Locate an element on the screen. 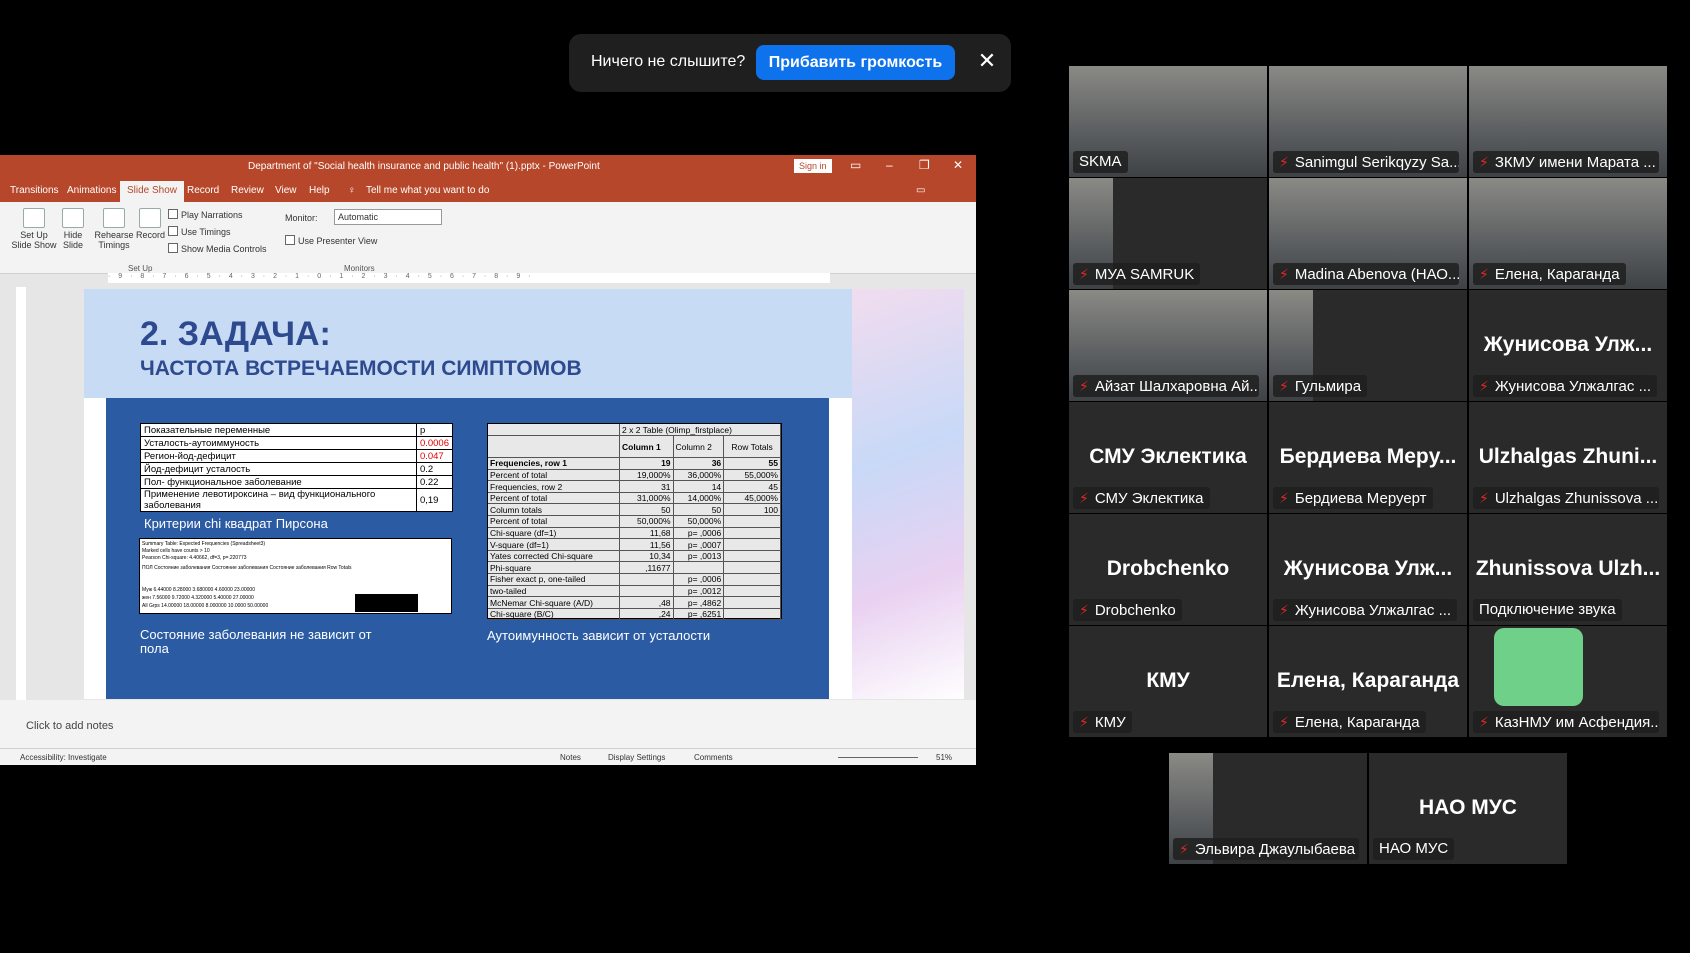 The image size is (1690, 953). tab-animations: Animations is located at coordinates (91, 190).